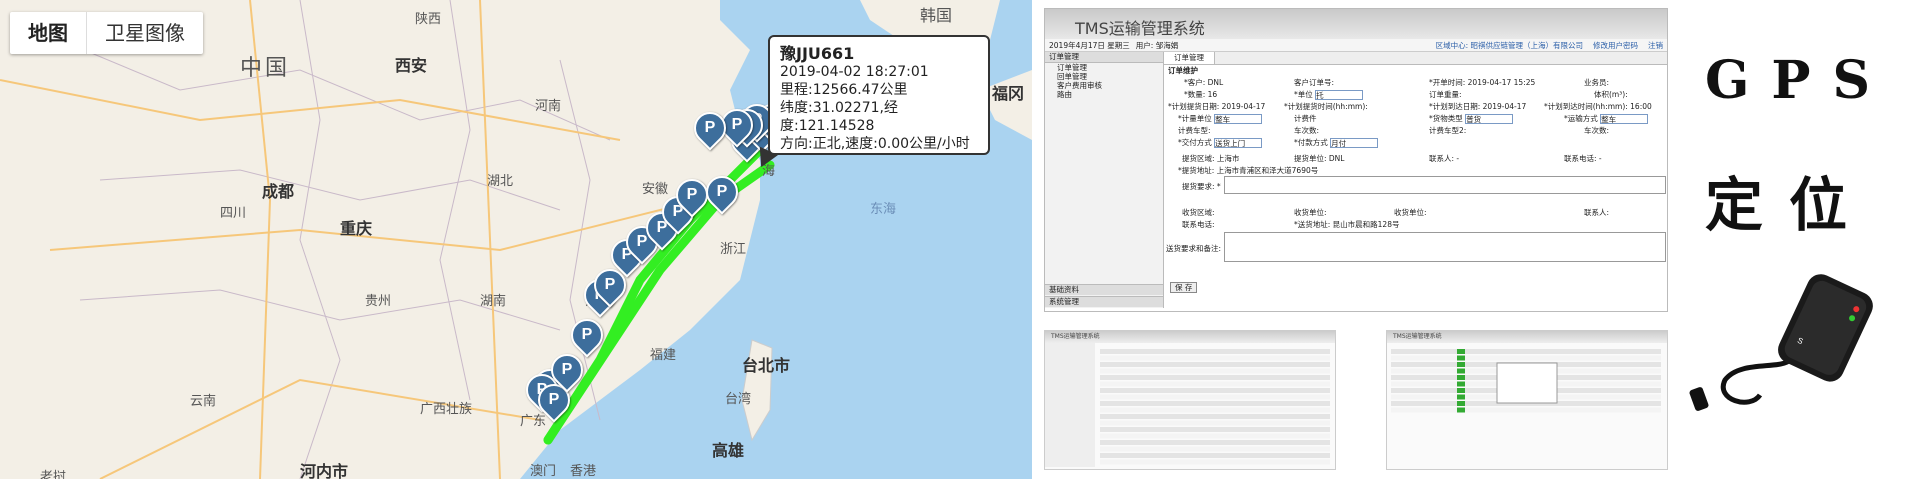 Image resolution: width=1920 pixels, height=479 pixels. What do you see at coordinates (1305, 118) in the screenshot?
I see `field-bill-count: 计费件` at bounding box center [1305, 118].